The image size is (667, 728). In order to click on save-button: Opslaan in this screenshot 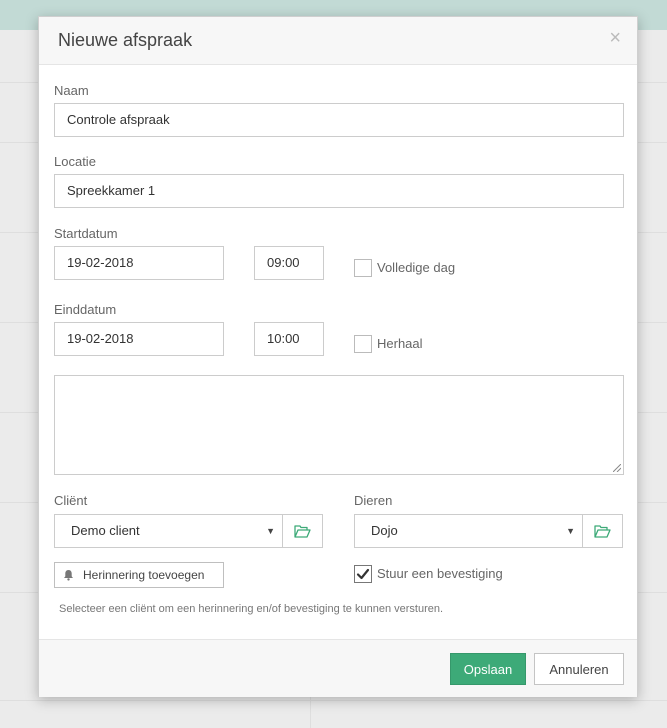, I will do `click(488, 669)`.